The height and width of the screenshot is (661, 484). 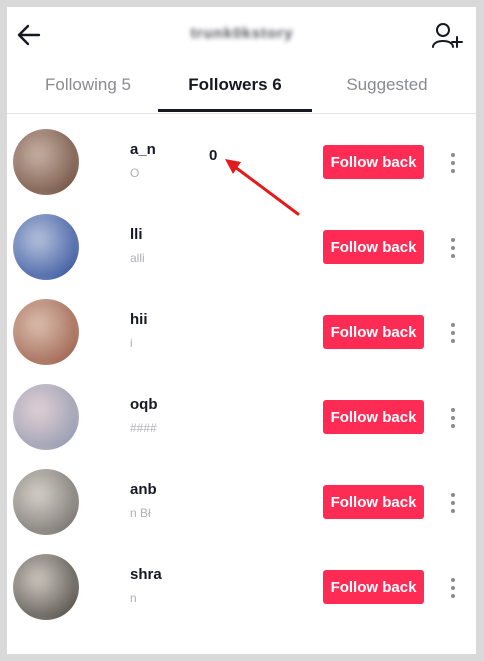 I want to click on follower-handle: alli, so click(x=137, y=258).